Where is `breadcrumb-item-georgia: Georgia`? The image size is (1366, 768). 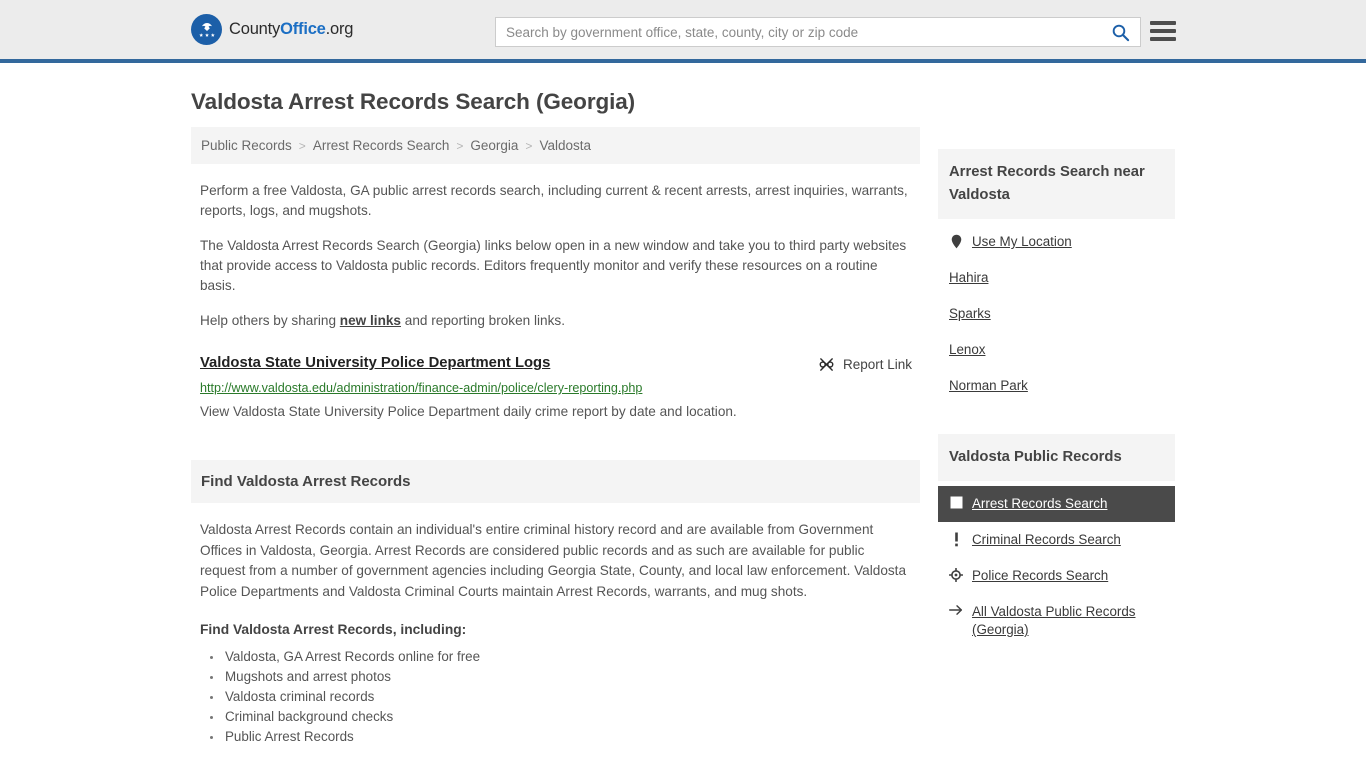
breadcrumb-item-georgia: Georgia is located at coordinates (494, 145).